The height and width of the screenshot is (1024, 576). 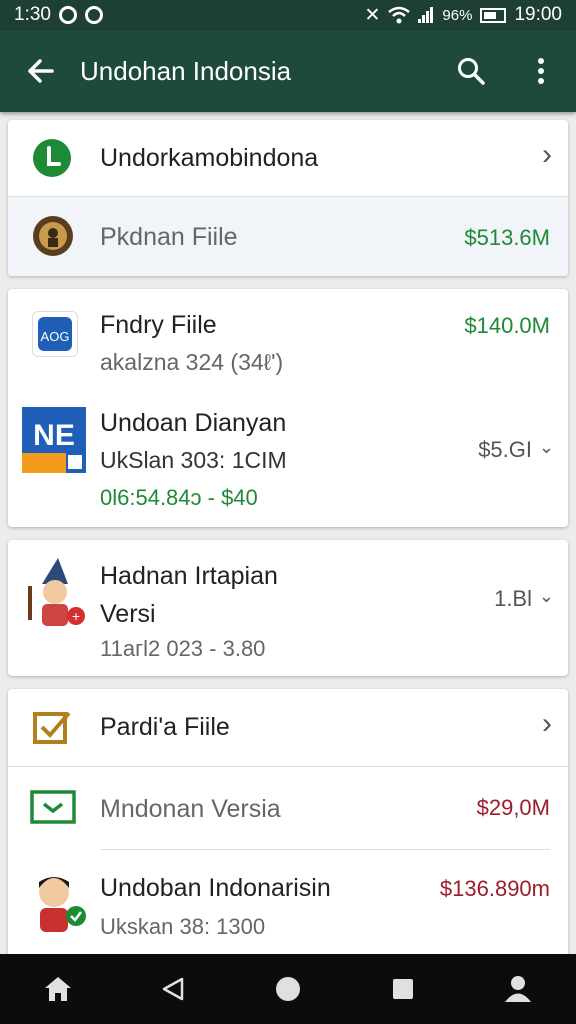 What do you see at coordinates (513, 598) in the screenshot?
I see `item-value: 1.Bl` at bounding box center [513, 598].